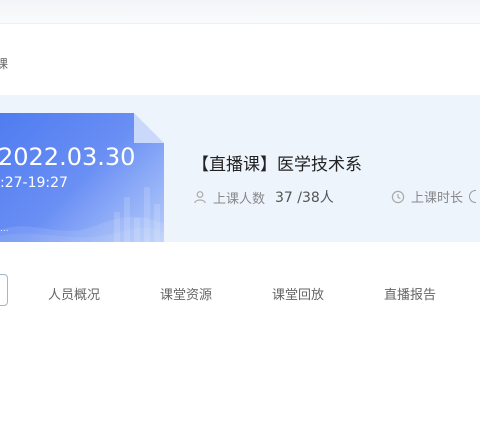  What do you see at coordinates (186, 293) in the screenshot?
I see `tab-class-resources: 课堂资源` at bounding box center [186, 293].